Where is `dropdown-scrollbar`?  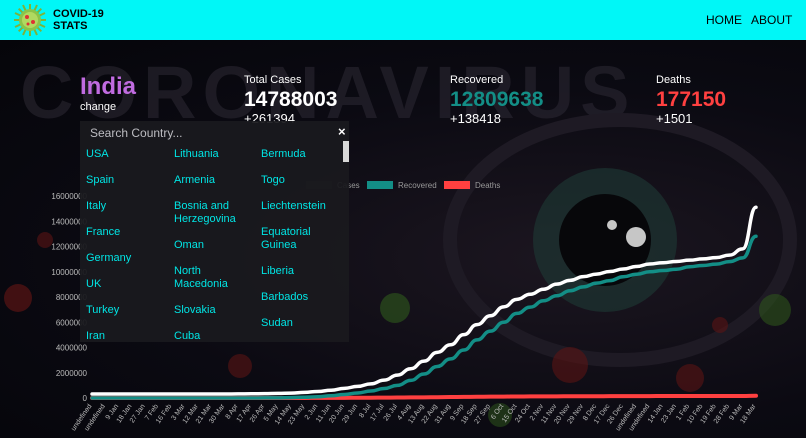 dropdown-scrollbar is located at coordinates (346, 151).